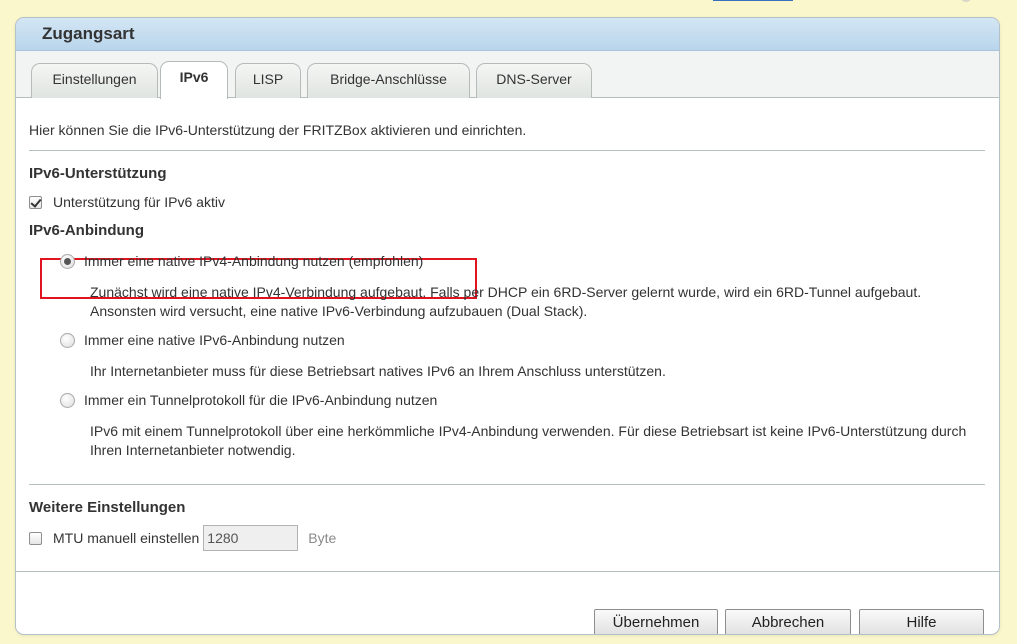 The width and height of the screenshot is (1017, 644). Describe the element at coordinates (35, 538) in the screenshot. I see `mtu-checkbox` at that location.